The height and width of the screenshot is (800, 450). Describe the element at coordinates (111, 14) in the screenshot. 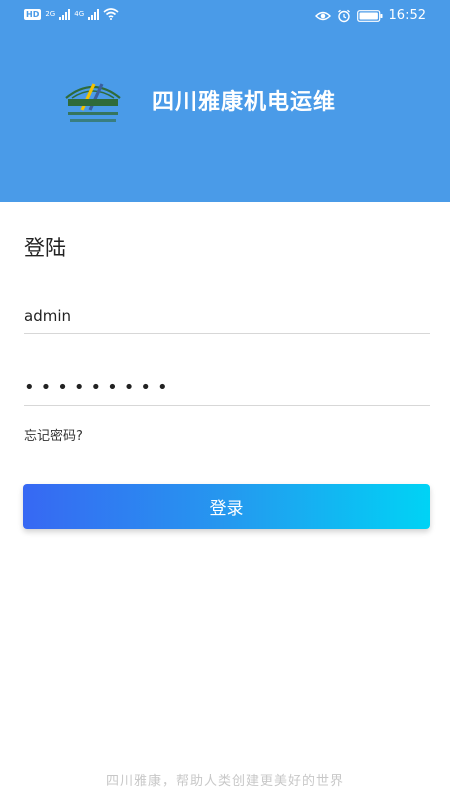

I see `wifi-icon` at that location.